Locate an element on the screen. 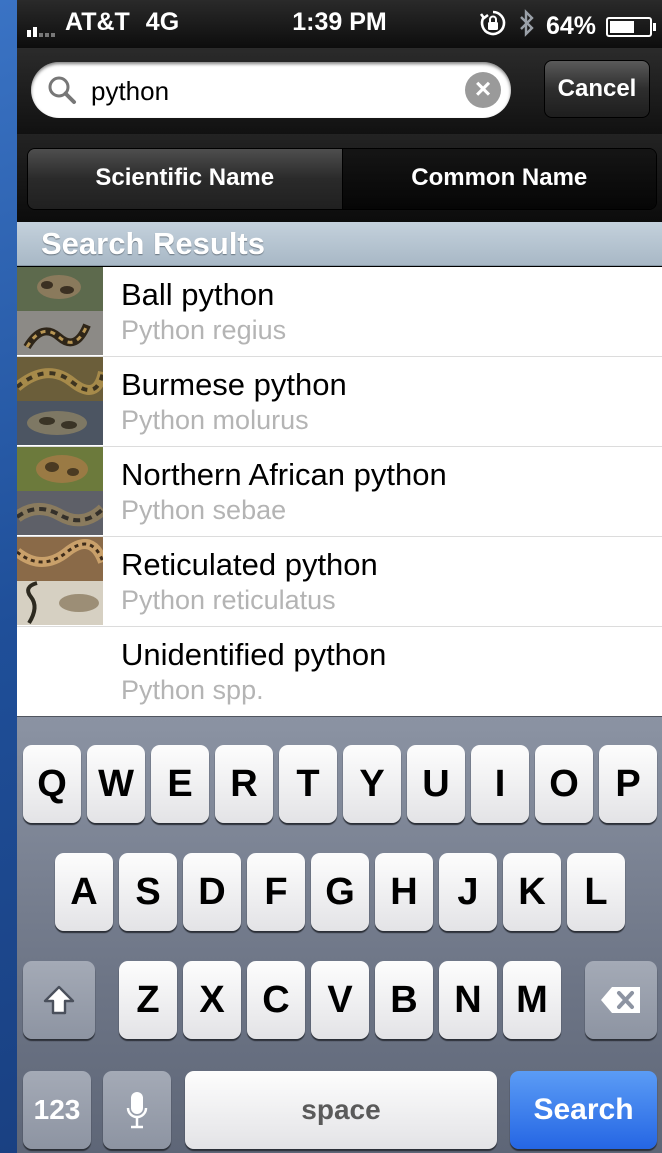  common-name: Reticulated python is located at coordinates (249, 564).